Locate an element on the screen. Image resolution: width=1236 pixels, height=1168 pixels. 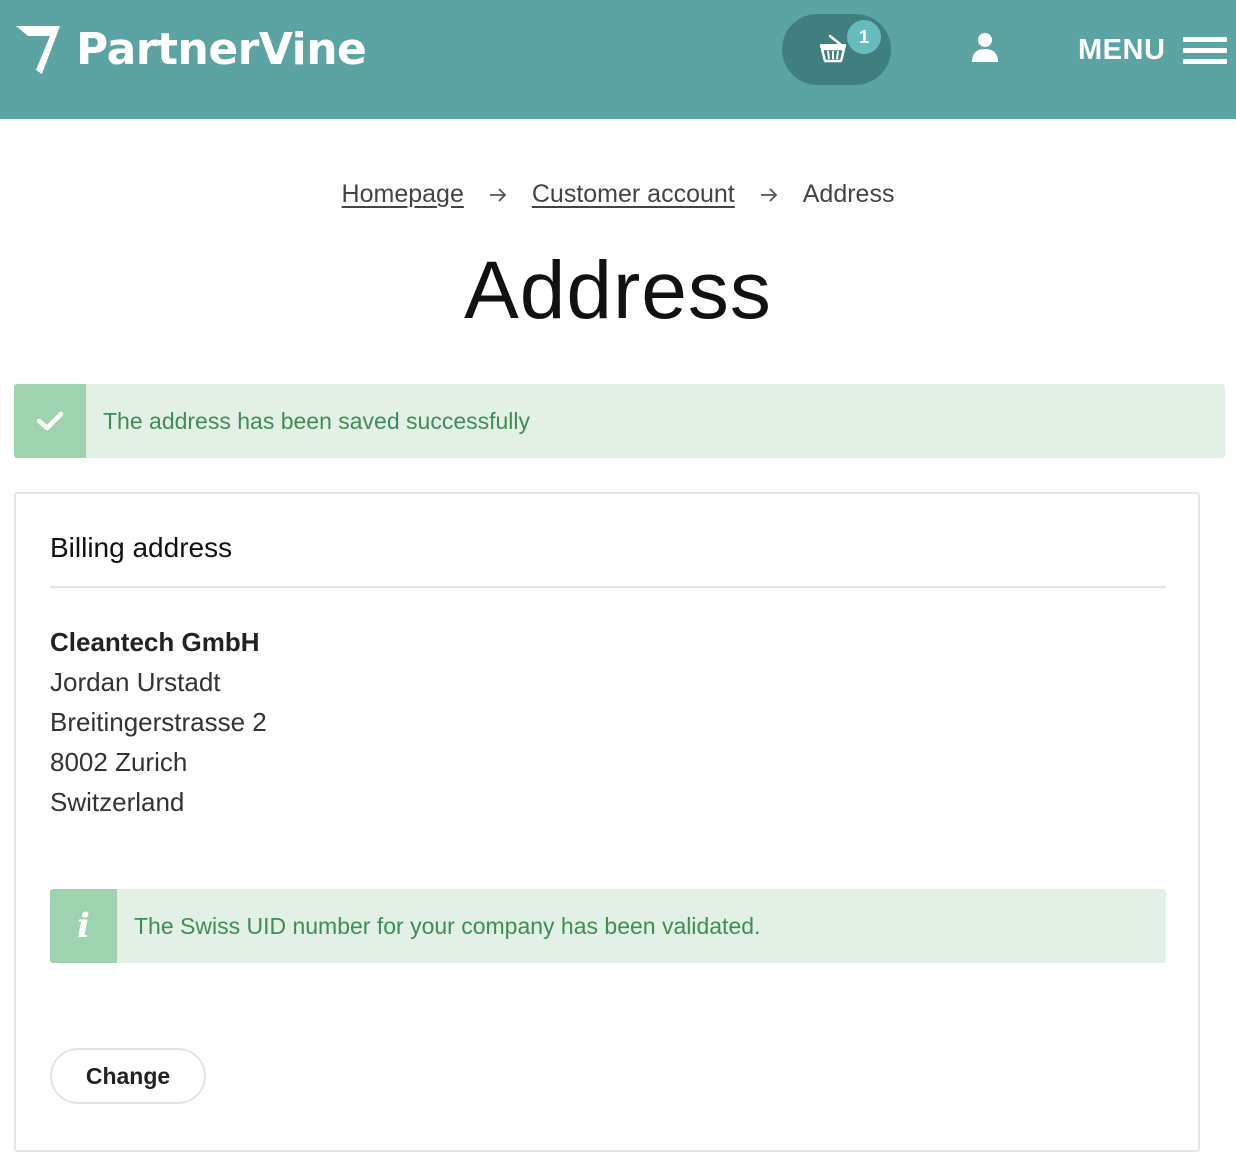
divider is located at coordinates (608, 587).